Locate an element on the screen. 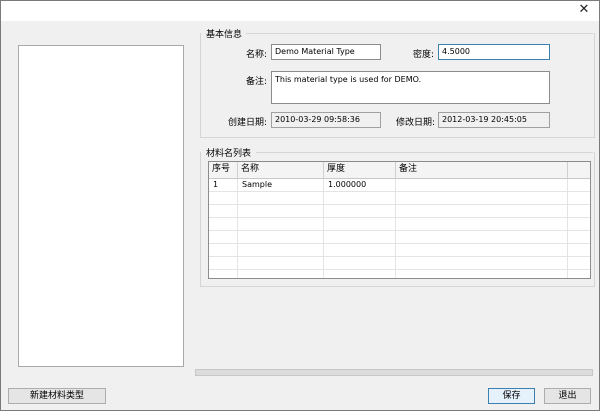 This screenshot has width=600, height=411. title-bar: ✕ is located at coordinates (300, 11).